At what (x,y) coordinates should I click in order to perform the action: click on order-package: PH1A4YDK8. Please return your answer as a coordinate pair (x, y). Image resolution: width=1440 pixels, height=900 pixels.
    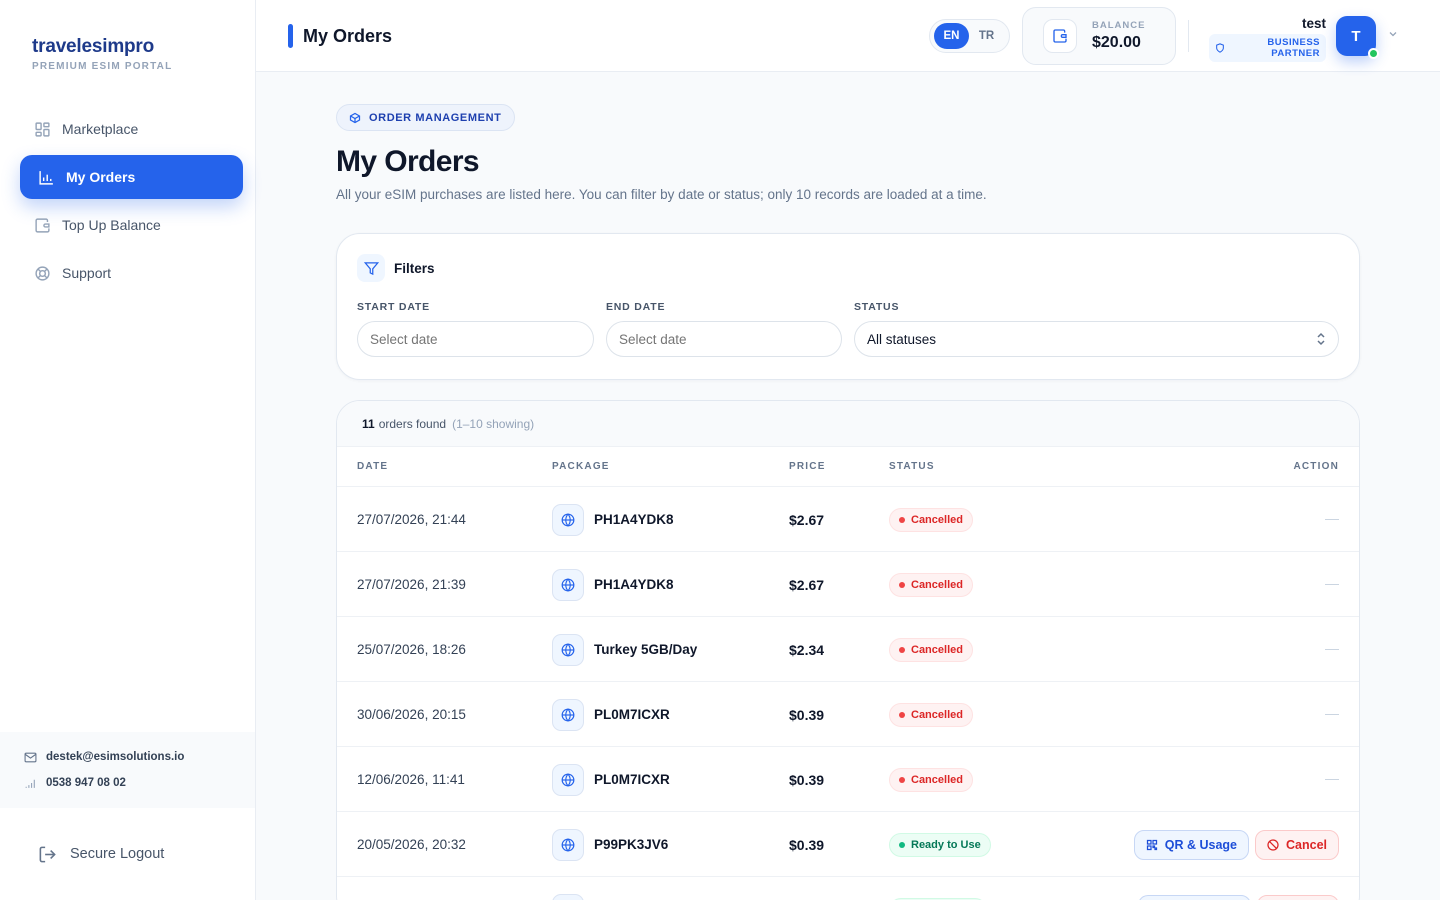
    Looking at the image, I should click on (613, 519).